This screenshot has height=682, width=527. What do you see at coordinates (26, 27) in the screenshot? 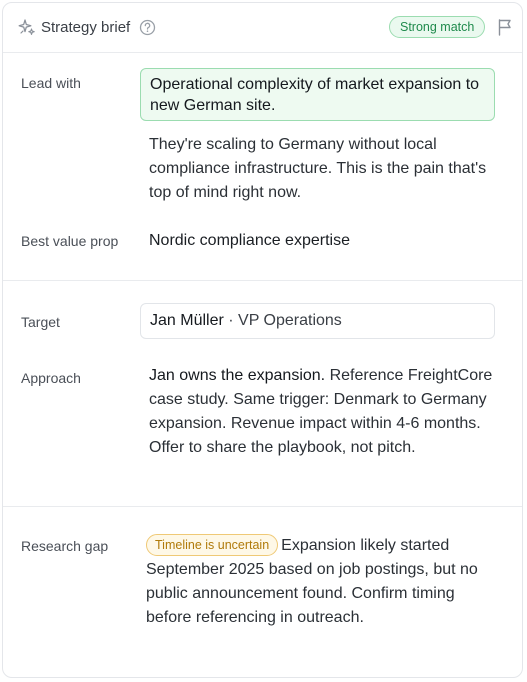
I see `sparkle-icon` at bounding box center [26, 27].